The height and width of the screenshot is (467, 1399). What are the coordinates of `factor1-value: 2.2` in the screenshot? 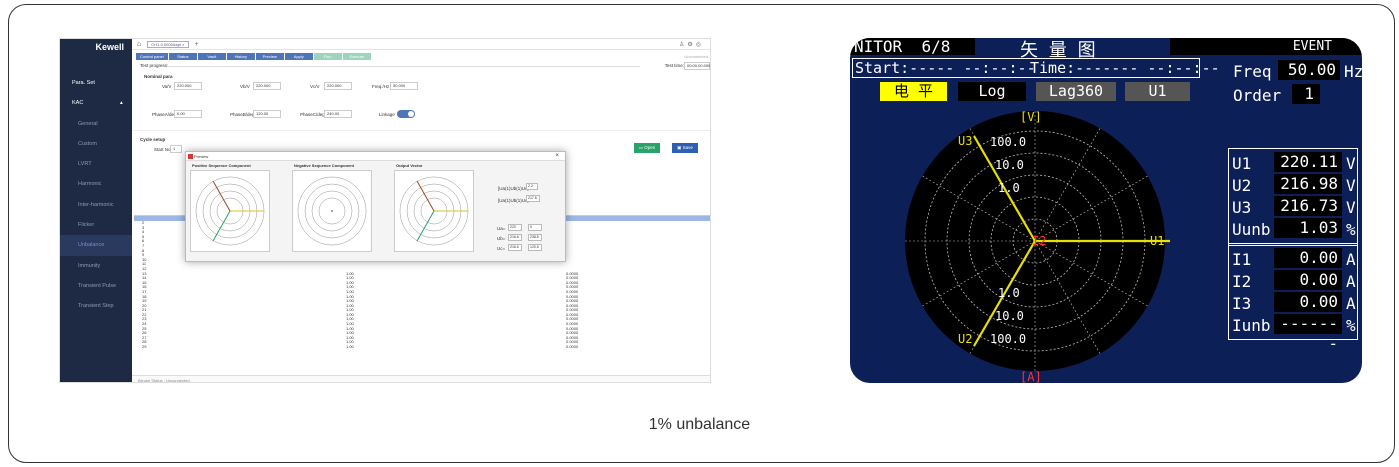 It's located at (532, 186).